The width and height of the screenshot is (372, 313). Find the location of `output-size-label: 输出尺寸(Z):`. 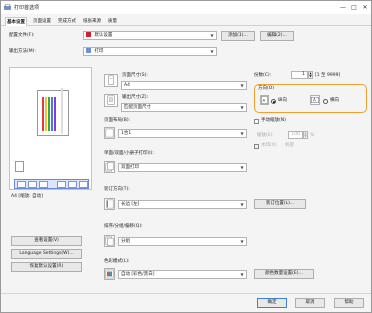

output-size-label: 输出尺寸(Z): is located at coordinates (135, 97).